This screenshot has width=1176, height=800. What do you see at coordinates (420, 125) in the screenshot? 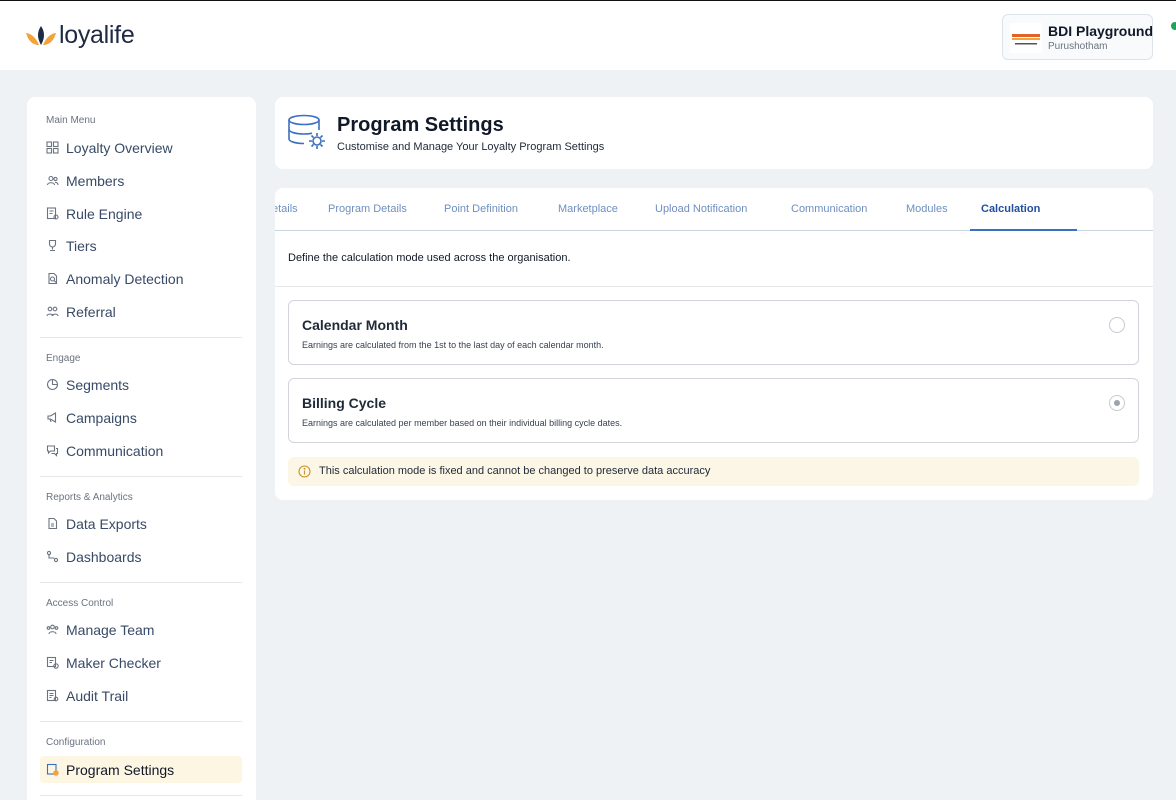
I see `page-title: Program Settings` at bounding box center [420, 125].